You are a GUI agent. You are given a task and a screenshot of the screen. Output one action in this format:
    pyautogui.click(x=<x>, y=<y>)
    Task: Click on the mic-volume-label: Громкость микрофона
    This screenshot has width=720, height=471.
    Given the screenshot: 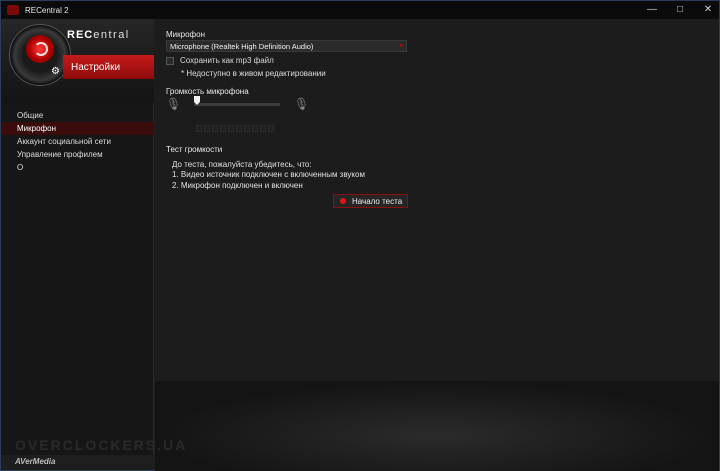 What is the action you would take?
    pyautogui.click(x=207, y=91)
    